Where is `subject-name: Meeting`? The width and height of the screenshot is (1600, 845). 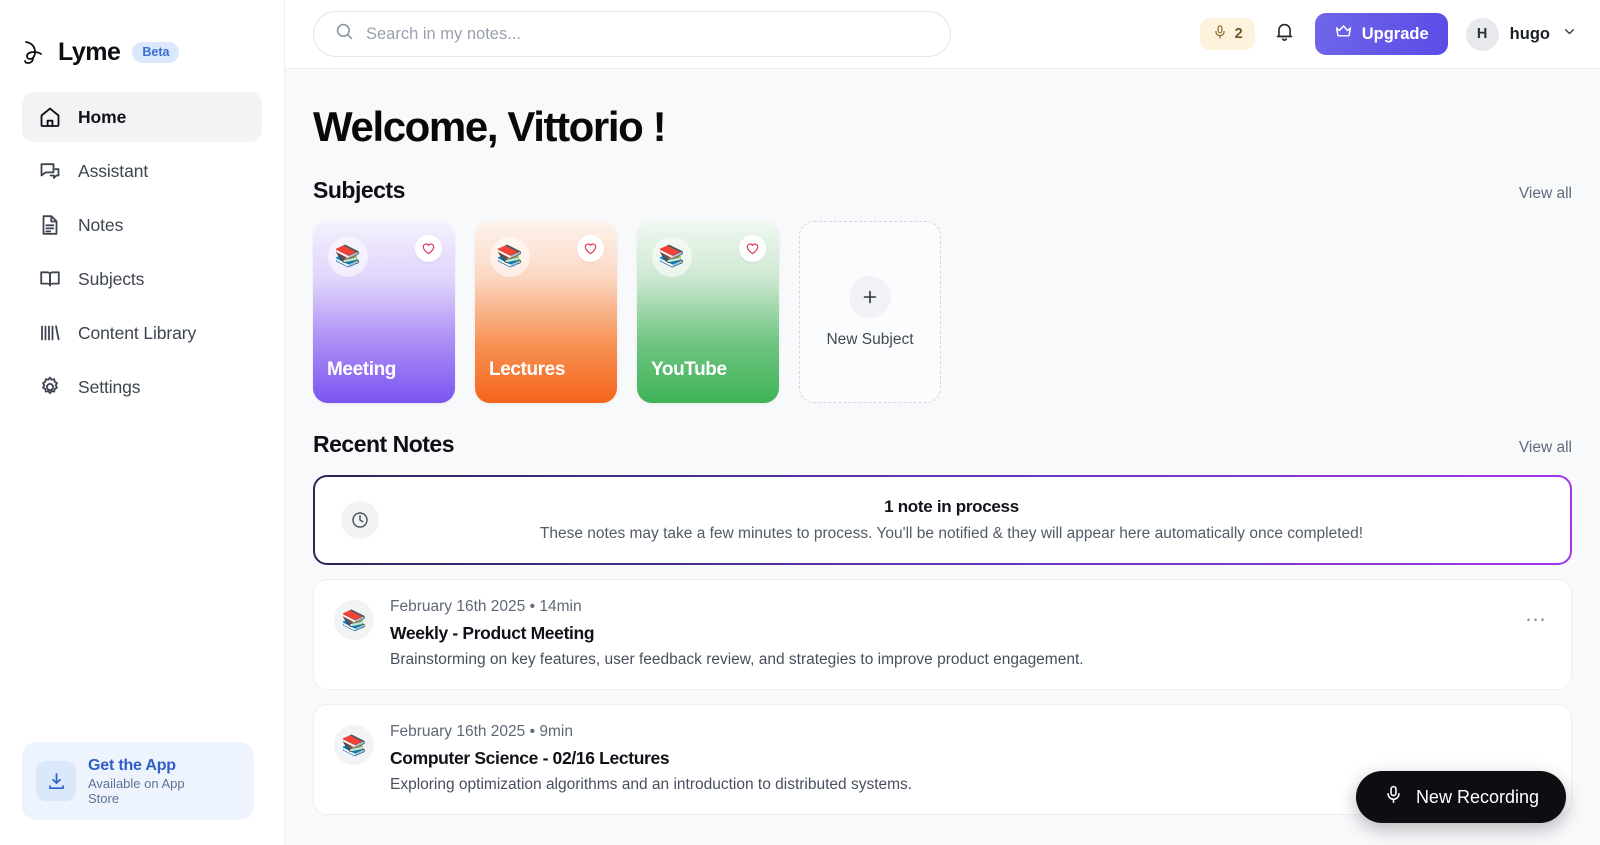 subject-name: Meeting is located at coordinates (361, 369).